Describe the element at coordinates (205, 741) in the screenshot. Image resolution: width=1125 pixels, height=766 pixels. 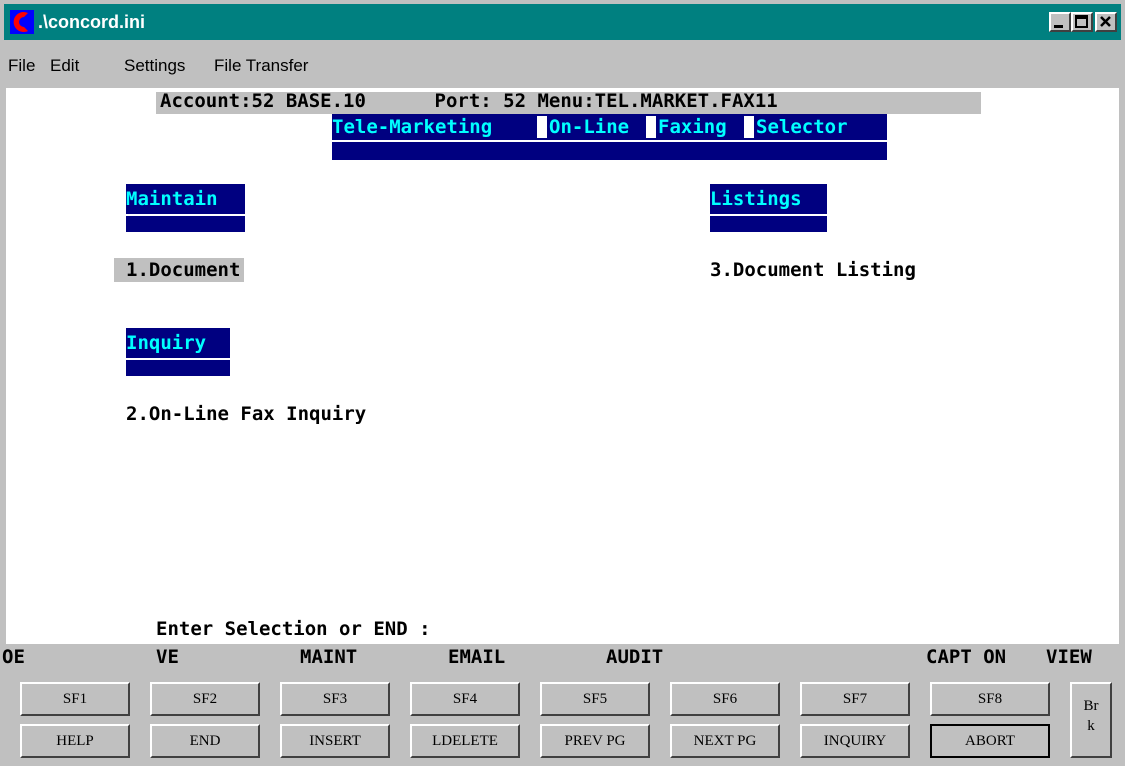
I see `end-button: END` at that location.